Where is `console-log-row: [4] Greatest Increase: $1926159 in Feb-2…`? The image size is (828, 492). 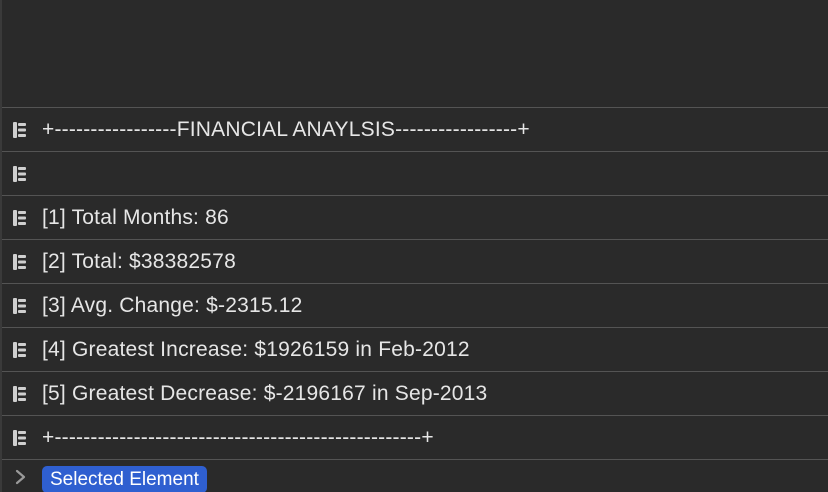 console-log-row: [4] Greatest Increase: $1926159 in Feb-2… is located at coordinates (415, 350).